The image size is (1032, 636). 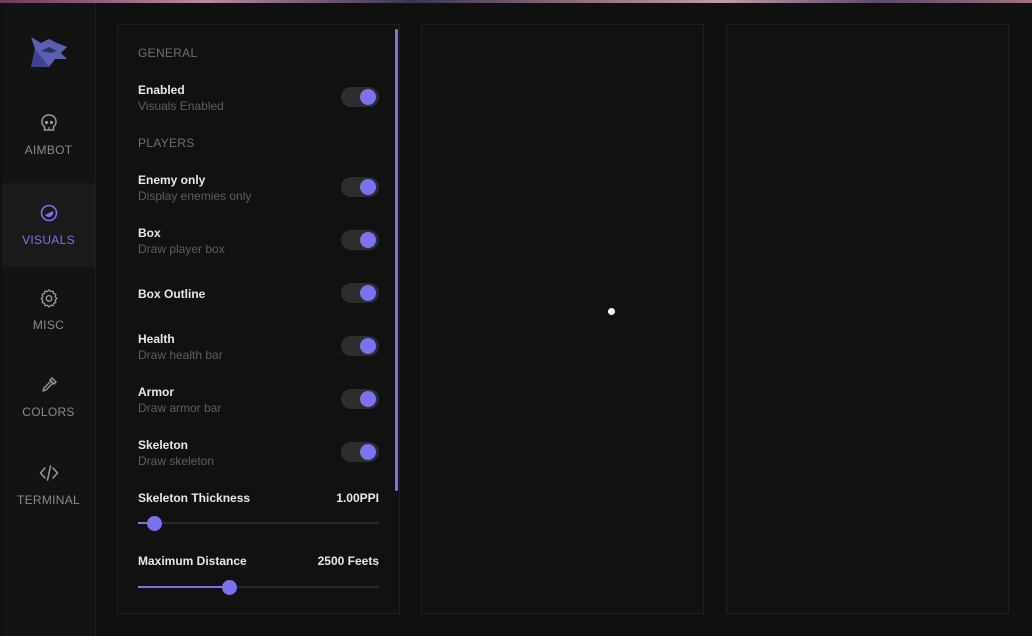 I want to click on nav-item-visuals: VISUALS, so click(x=48, y=225).